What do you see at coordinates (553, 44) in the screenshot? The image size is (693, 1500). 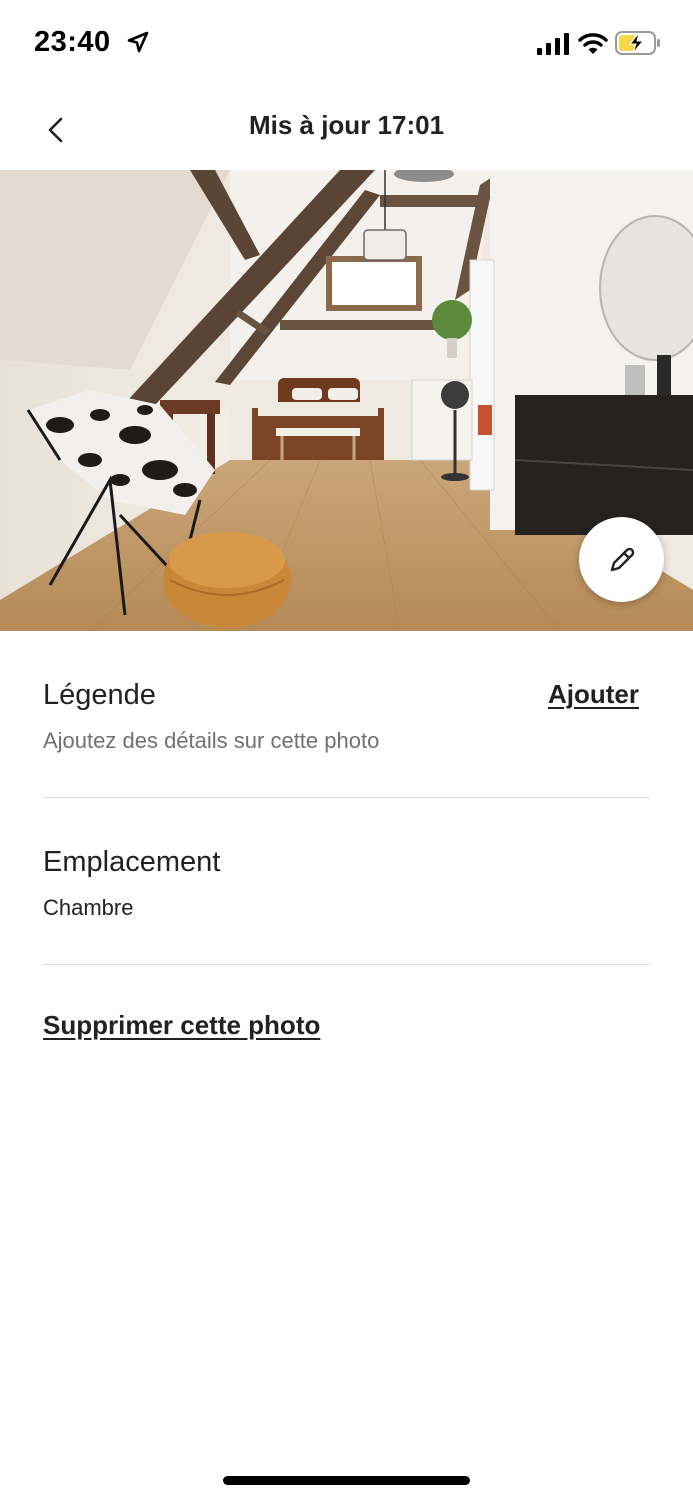 I see `cellular-signal-icon` at bounding box center [553, 44].